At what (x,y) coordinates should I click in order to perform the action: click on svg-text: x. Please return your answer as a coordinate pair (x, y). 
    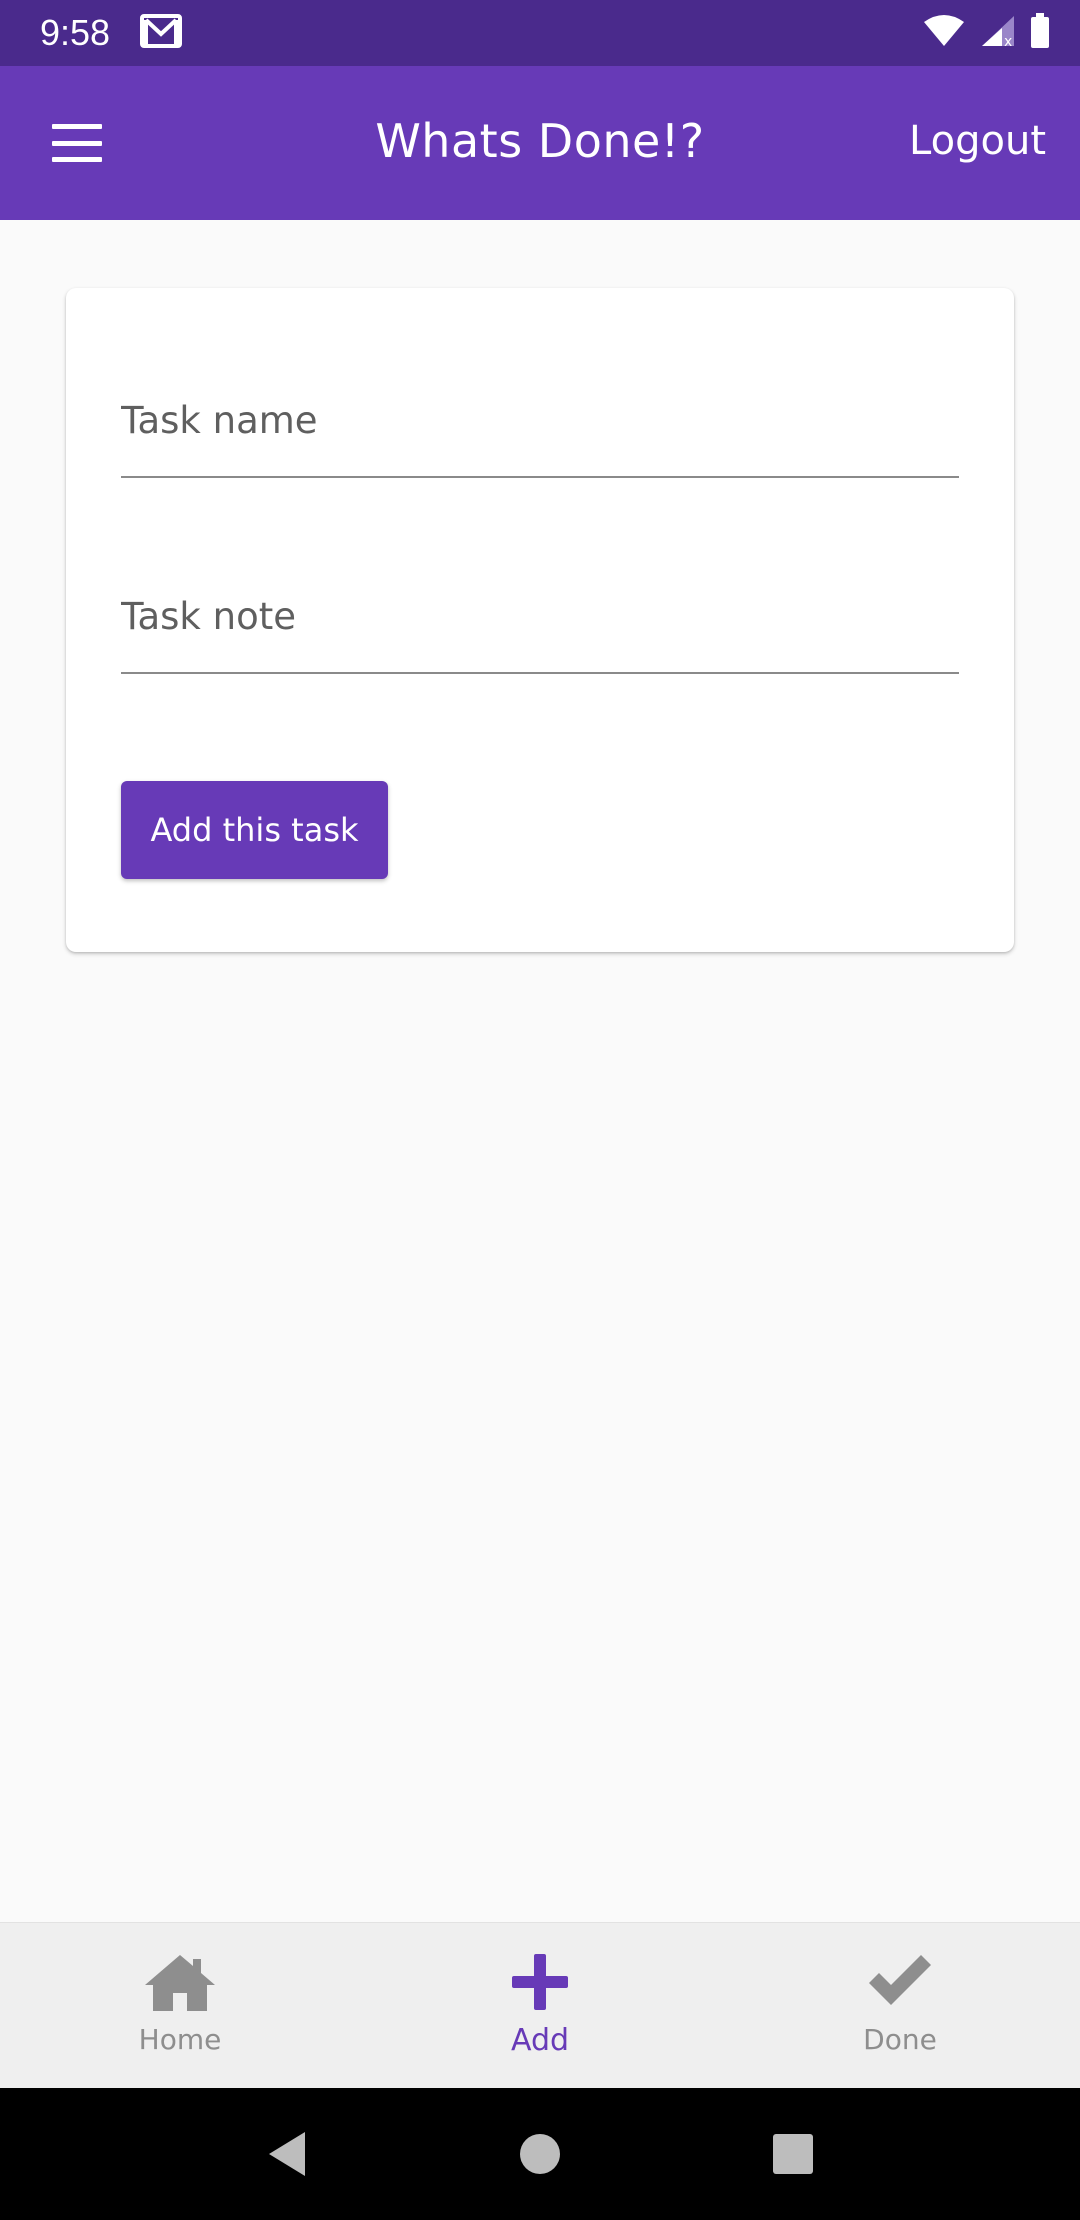
    Looking at the image, I should click on (1008, 41).